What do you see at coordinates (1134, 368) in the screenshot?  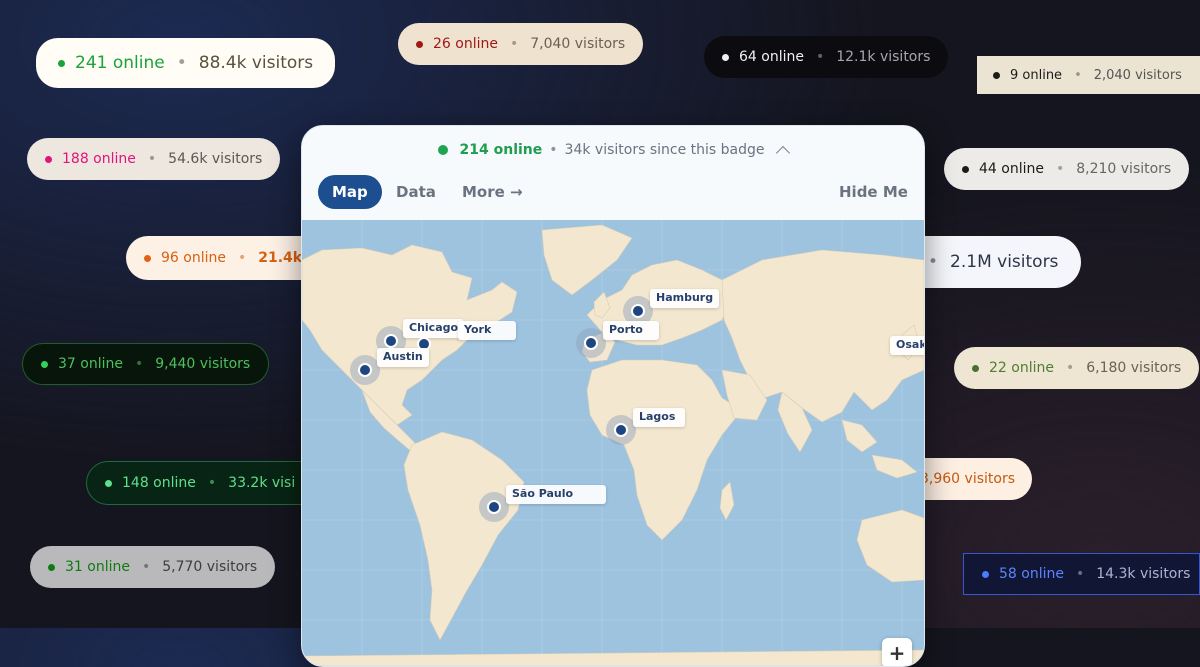 I see `badge-visitors: 6,180 visitors` at bounding box center [1134, 368].